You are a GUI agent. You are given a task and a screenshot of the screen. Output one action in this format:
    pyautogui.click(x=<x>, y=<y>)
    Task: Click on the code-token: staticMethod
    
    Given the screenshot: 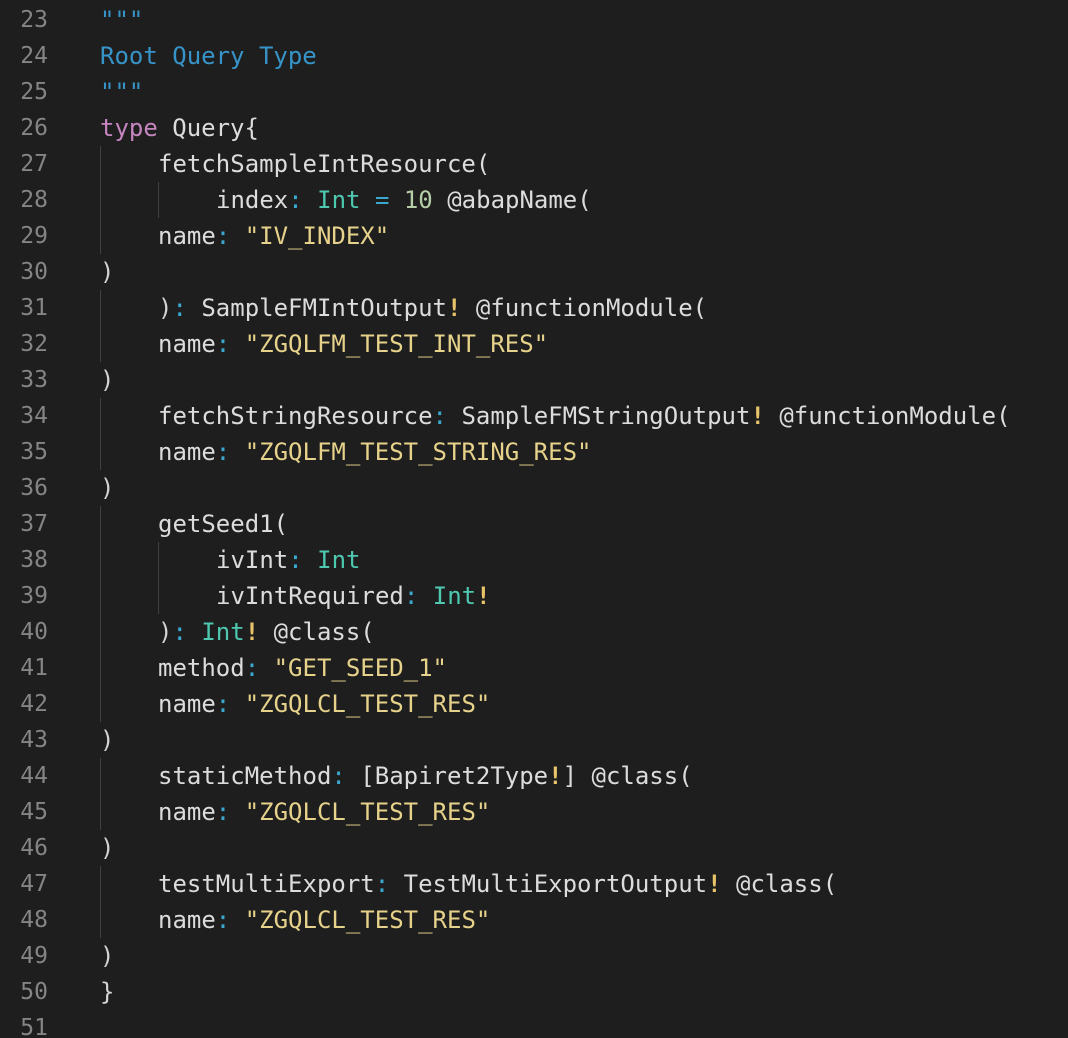 What is the action you would take?
    pyautogui.click(x=245, y=776)
    